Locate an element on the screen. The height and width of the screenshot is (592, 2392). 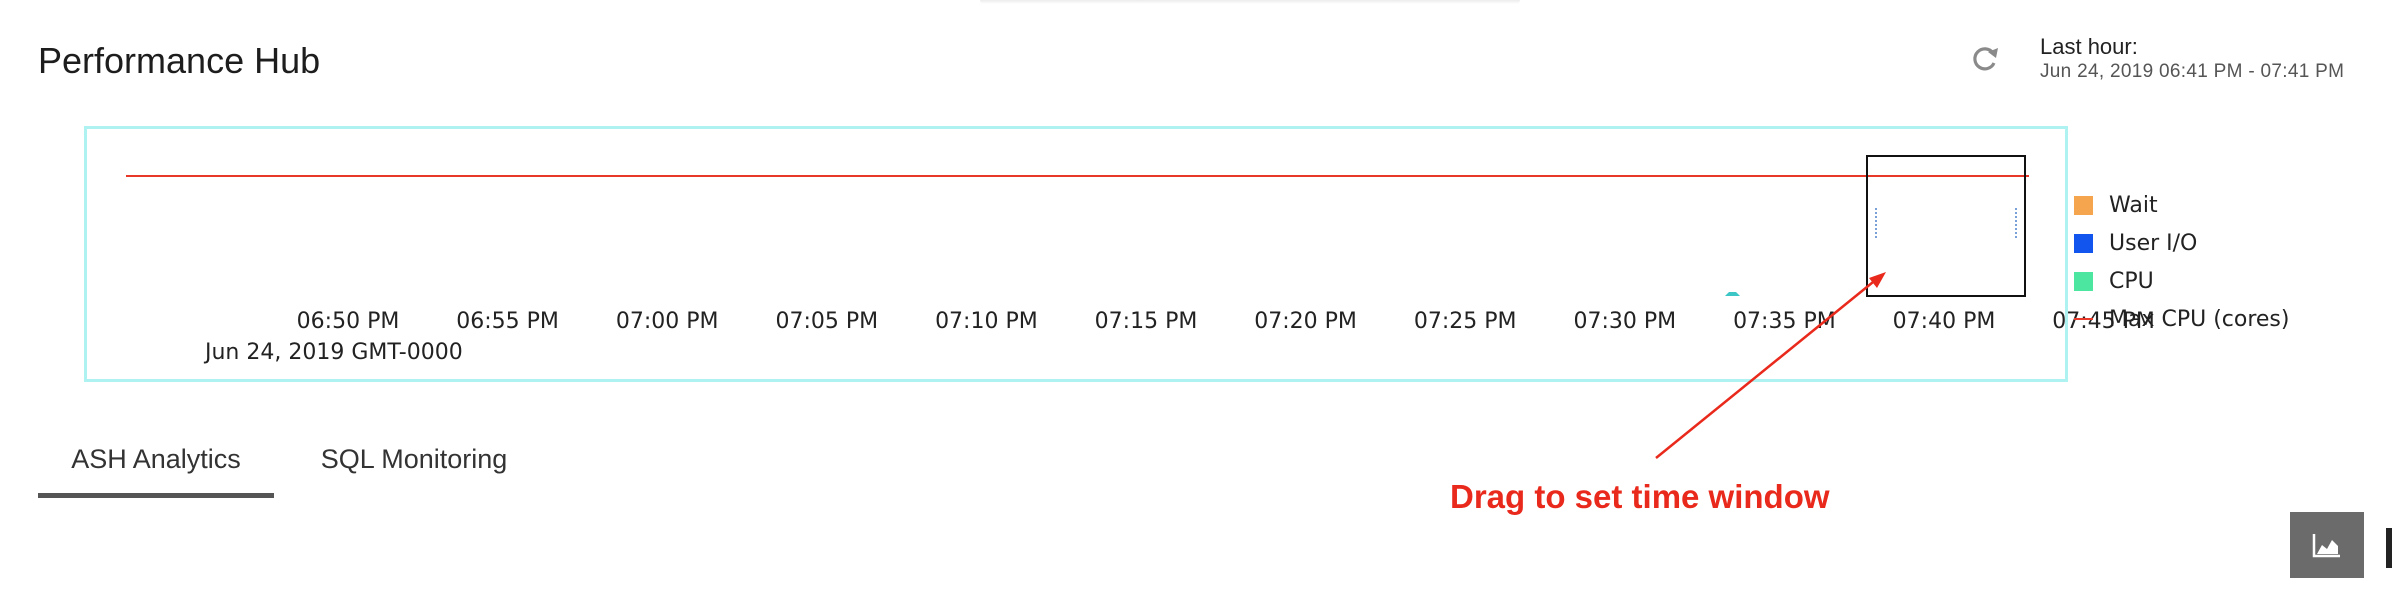
x-tick-label: 07:00 PM is located at coordinates (667, 321).